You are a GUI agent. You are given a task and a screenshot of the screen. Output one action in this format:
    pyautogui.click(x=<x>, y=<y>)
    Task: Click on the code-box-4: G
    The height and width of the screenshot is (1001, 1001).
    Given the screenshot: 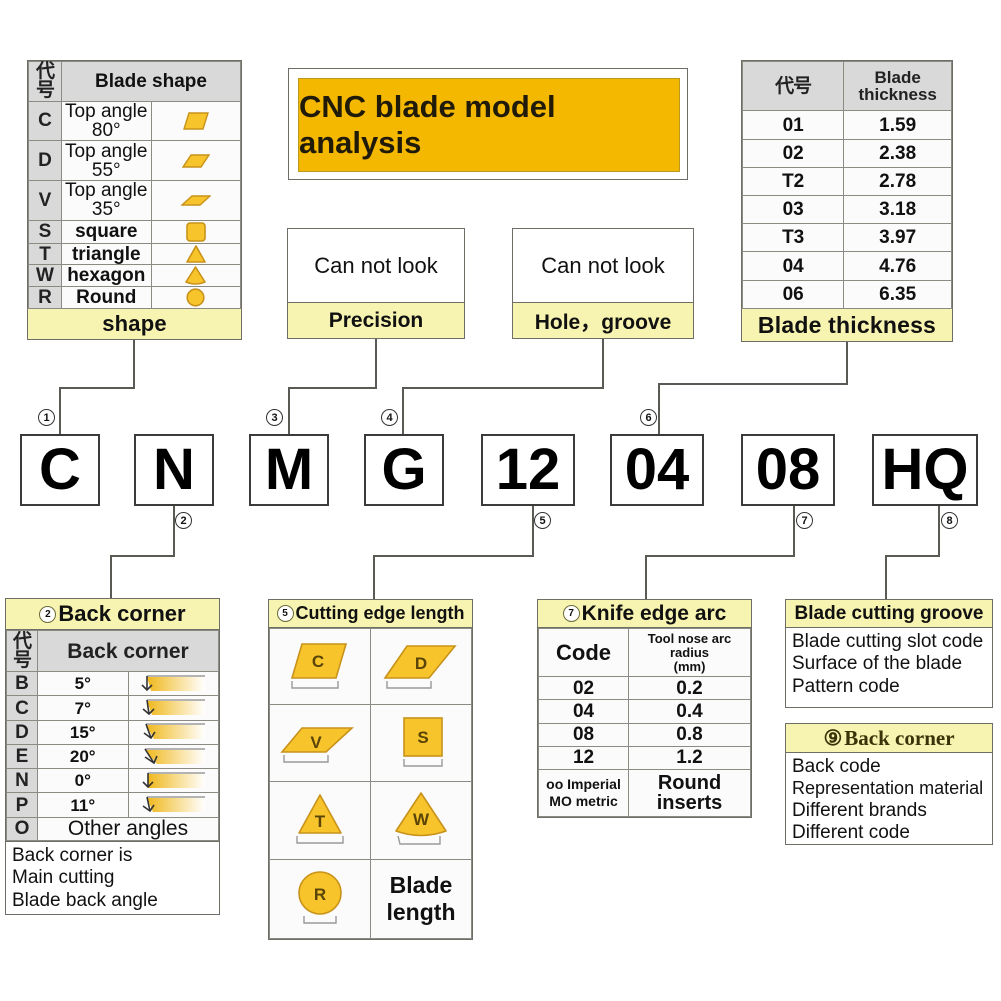 What is the action you would take?
    pyautogui.click(x=404, y=470)
    